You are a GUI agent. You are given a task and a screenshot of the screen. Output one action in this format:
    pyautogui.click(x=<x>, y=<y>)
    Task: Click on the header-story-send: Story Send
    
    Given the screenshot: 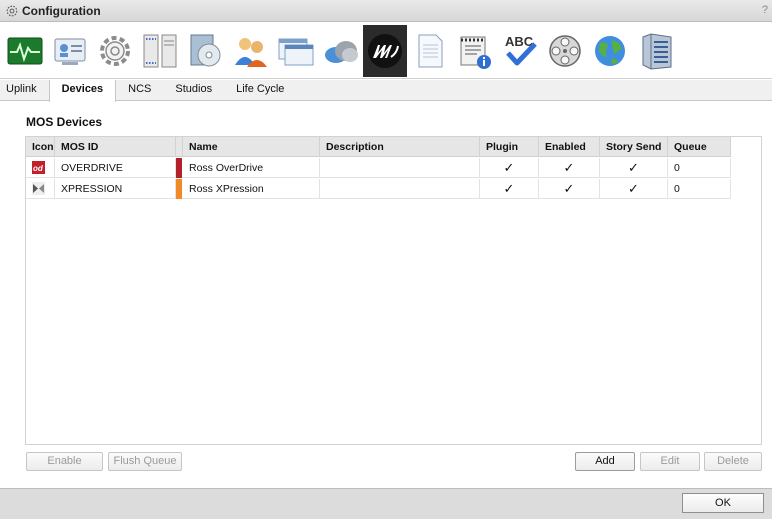 What is the action you would take?
    pyautogui.click(x=634, y=147)
    